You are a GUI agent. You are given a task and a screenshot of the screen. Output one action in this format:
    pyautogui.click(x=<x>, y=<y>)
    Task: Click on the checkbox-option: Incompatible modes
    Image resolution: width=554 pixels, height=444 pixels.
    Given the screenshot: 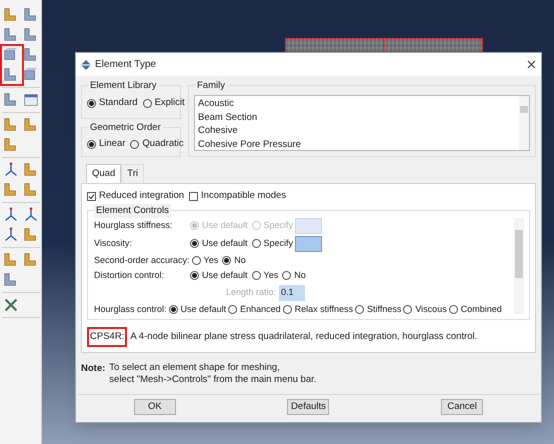 What is the action you would take?
    pyautogui.click(x=237, y=196)
    